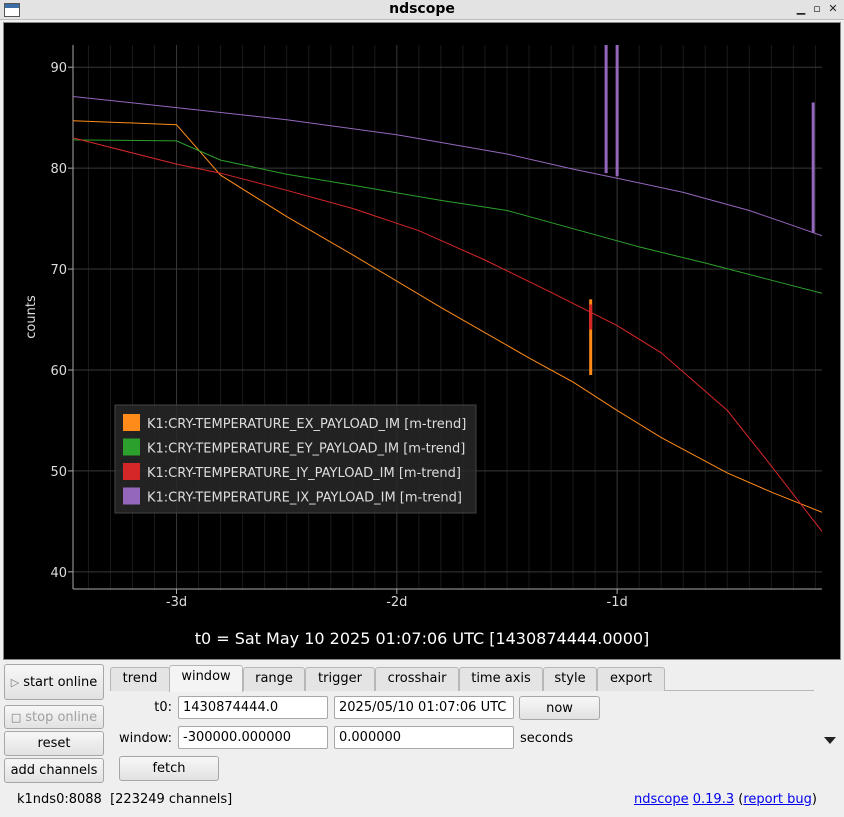  What do you see at coordinates (801, 9) in the screenshot?
I see `minimize-icon: ▁` at bounding box center [801, 9].